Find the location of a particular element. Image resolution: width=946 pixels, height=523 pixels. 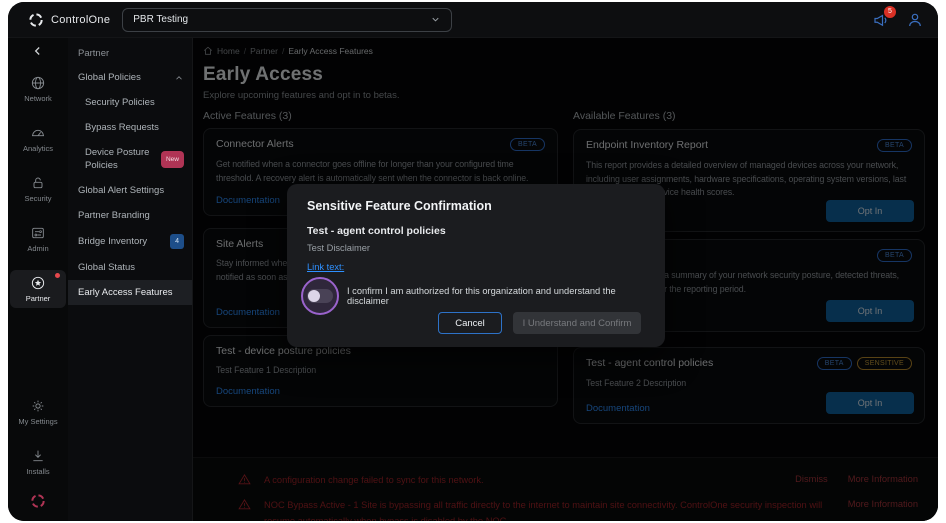

notification-badge: 5 is located at coordinates (890, 11).